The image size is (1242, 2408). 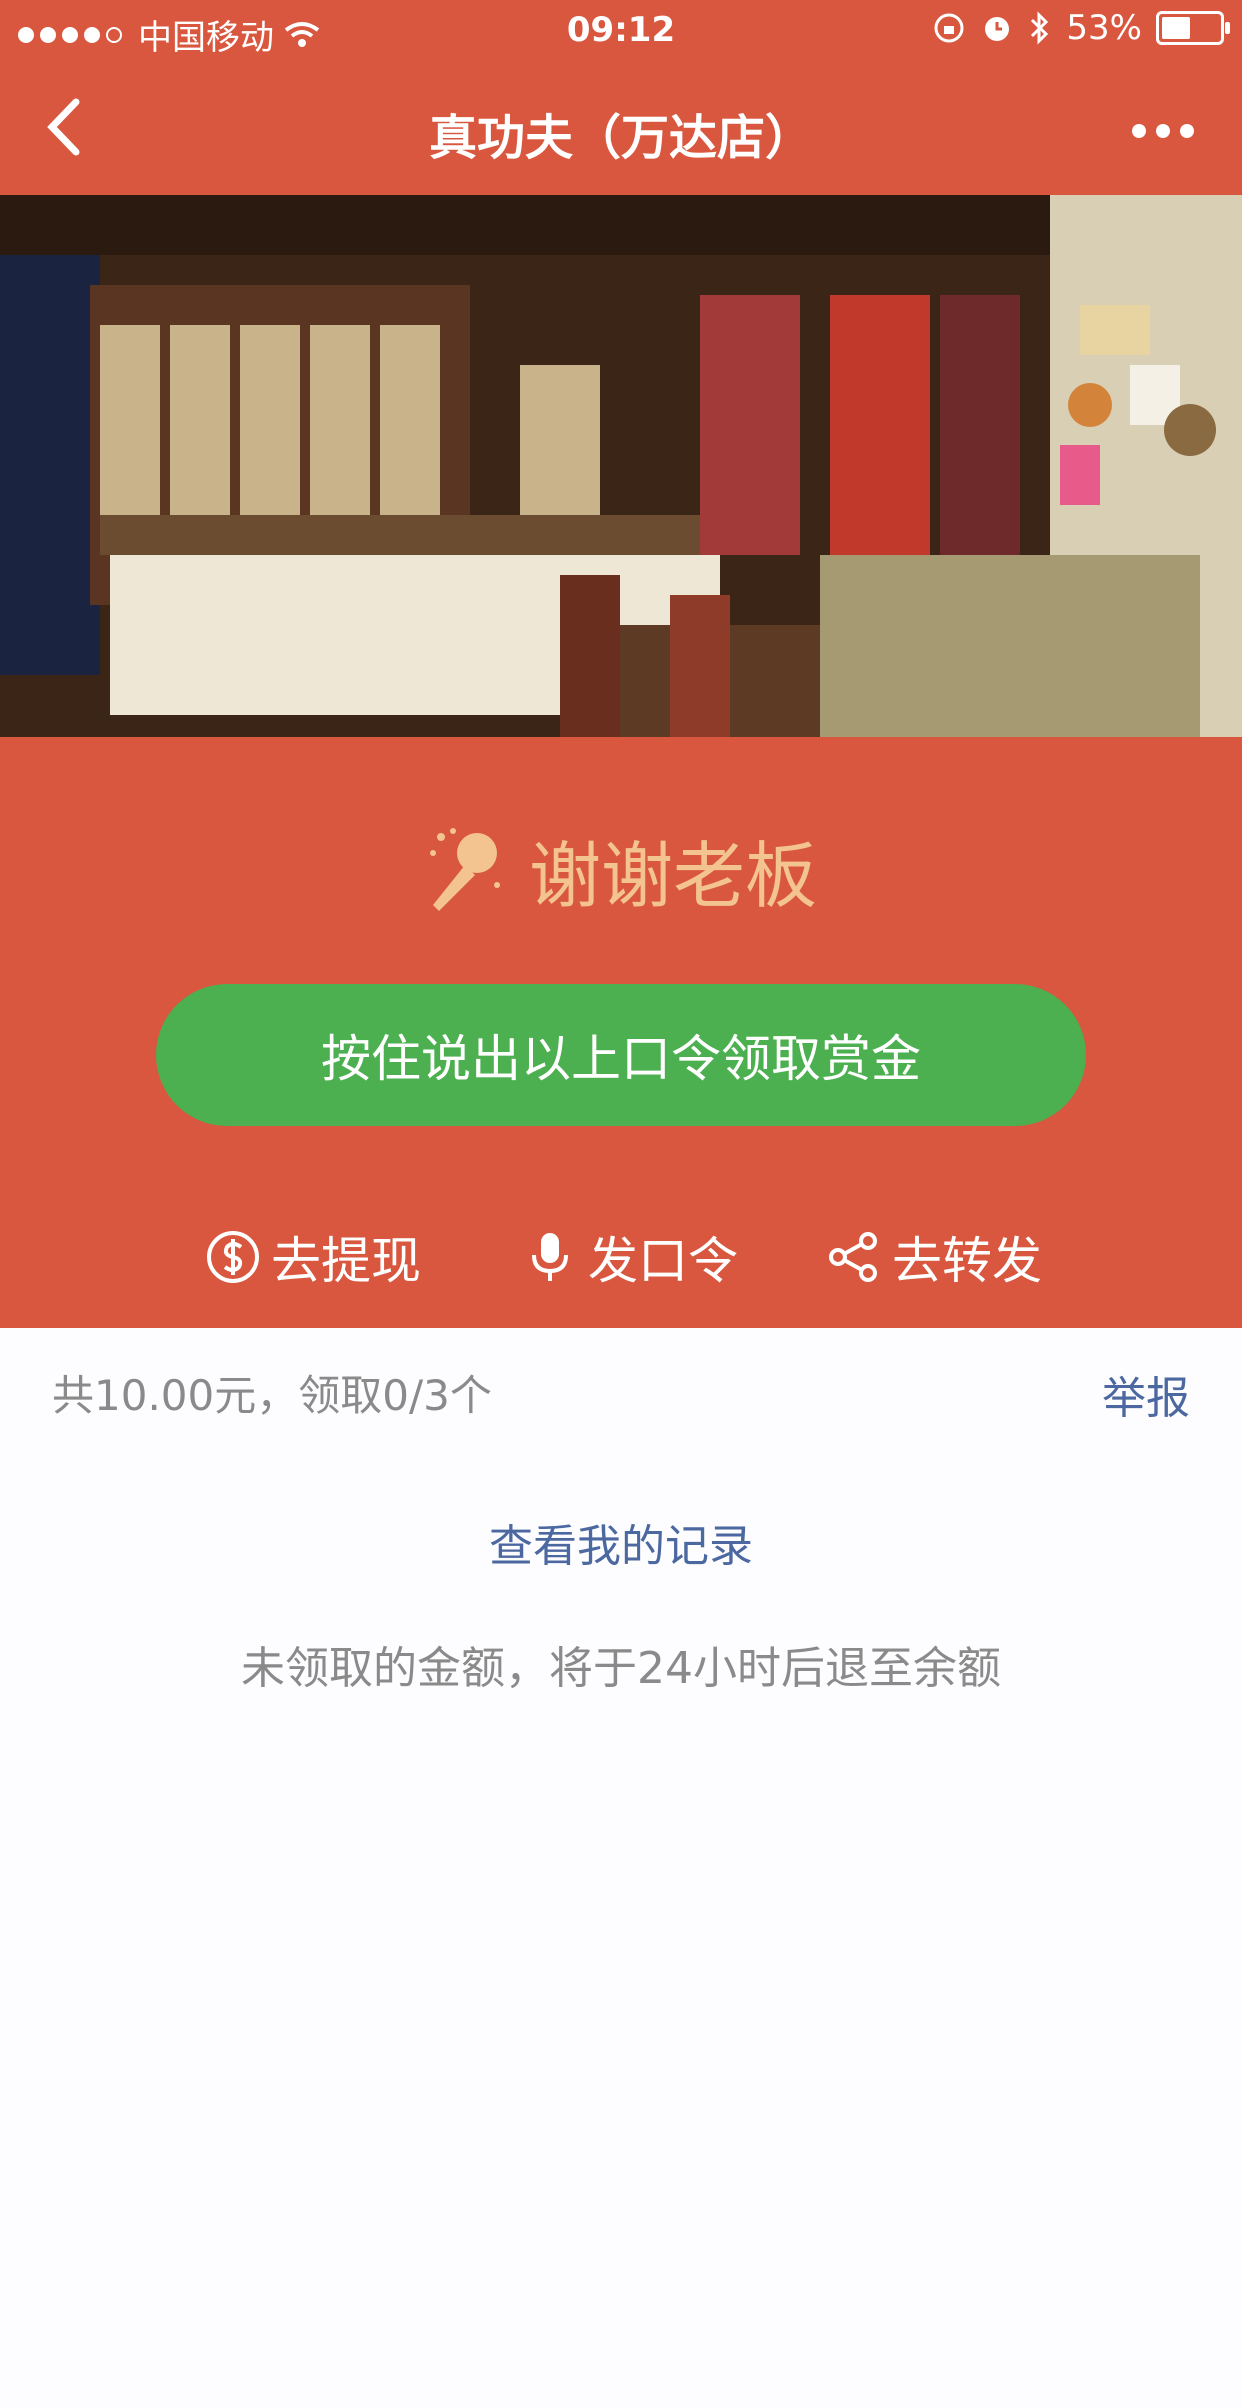 What do you see at coordinates (620, 138) in the screenshot?
I see `page-title: 真功夫（万达店）` at bounding box center [620, 138].